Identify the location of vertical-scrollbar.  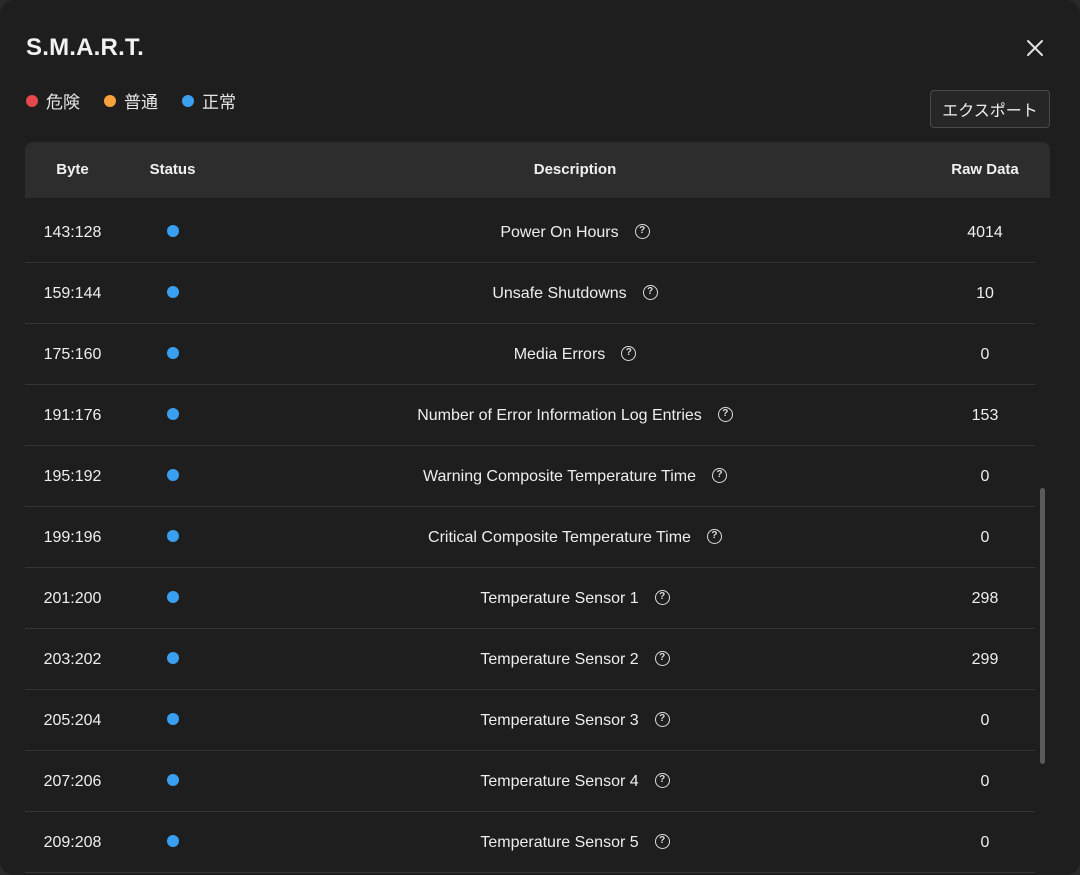
(1042, 626).